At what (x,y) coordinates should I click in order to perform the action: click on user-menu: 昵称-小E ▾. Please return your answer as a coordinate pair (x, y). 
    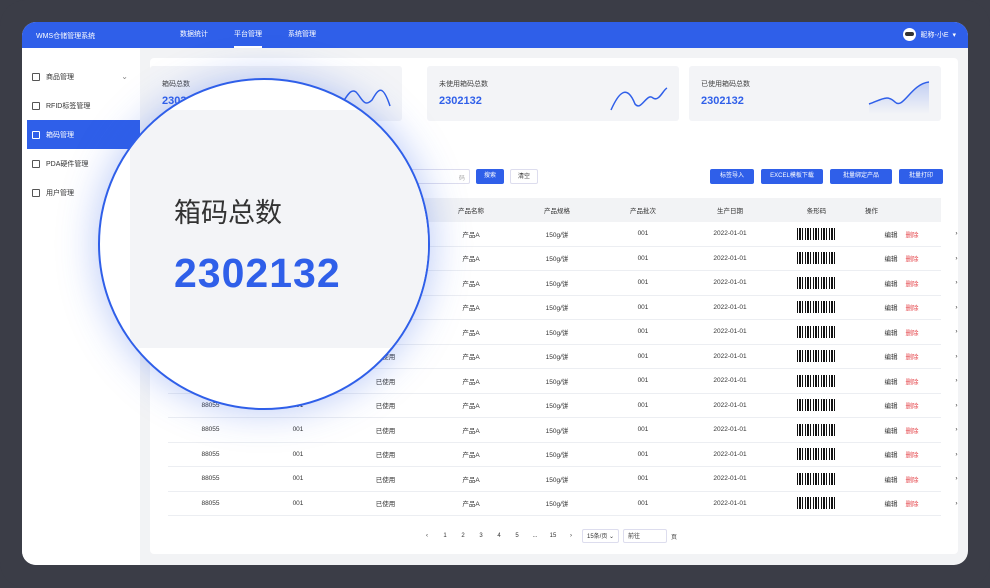
    Looking at the image, I should click on (929, 34).